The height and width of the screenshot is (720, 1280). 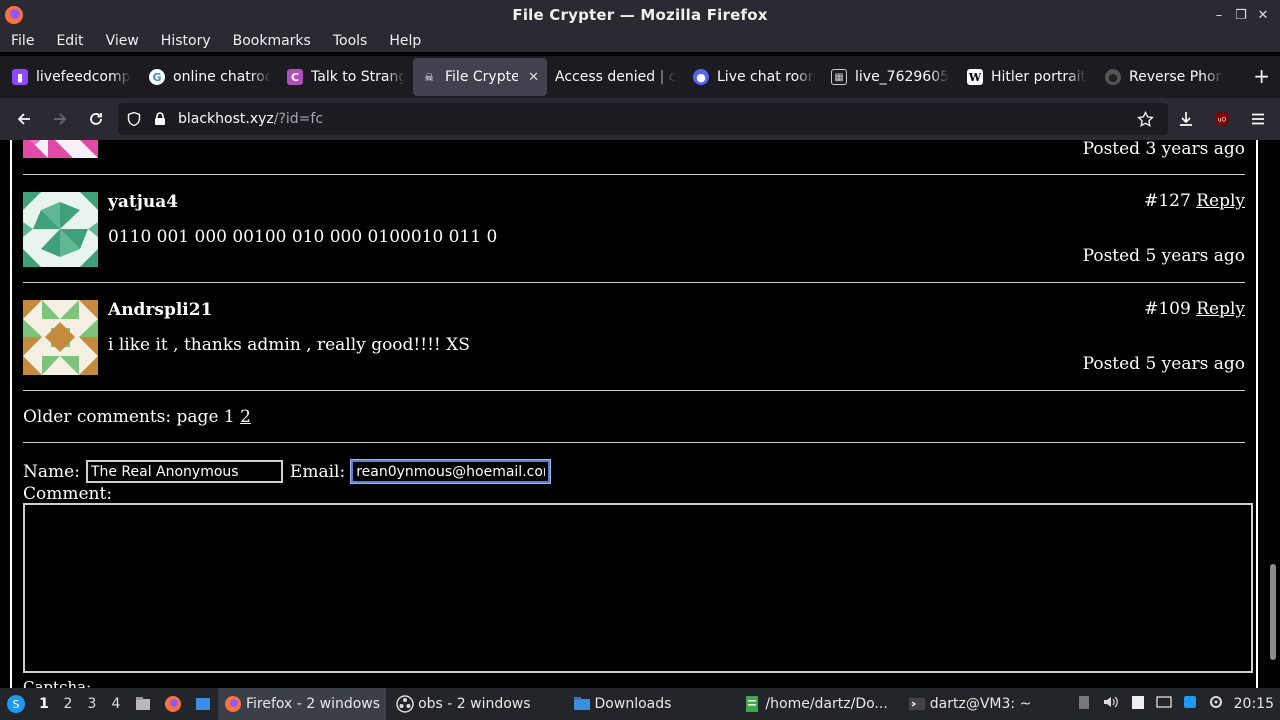 What do you see at coordinates (1028, 77) in the screenshot?
I see `tab-hitler-portrait: W Hitler portrait` at bounding box center [1028, 77].